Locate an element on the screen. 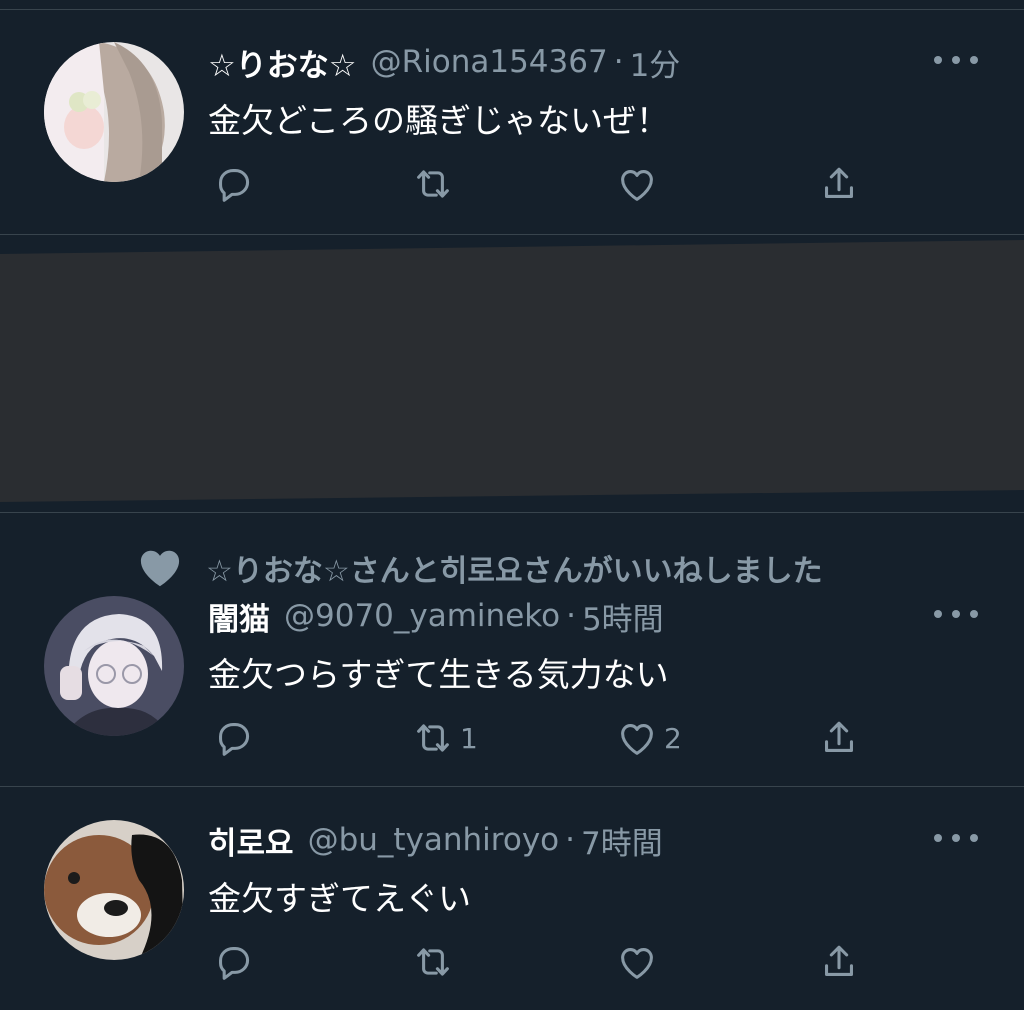 Image resolution: width=1024 pixels, height=1010 pixels. like-button: 2 is located at coordinates (648, 738).